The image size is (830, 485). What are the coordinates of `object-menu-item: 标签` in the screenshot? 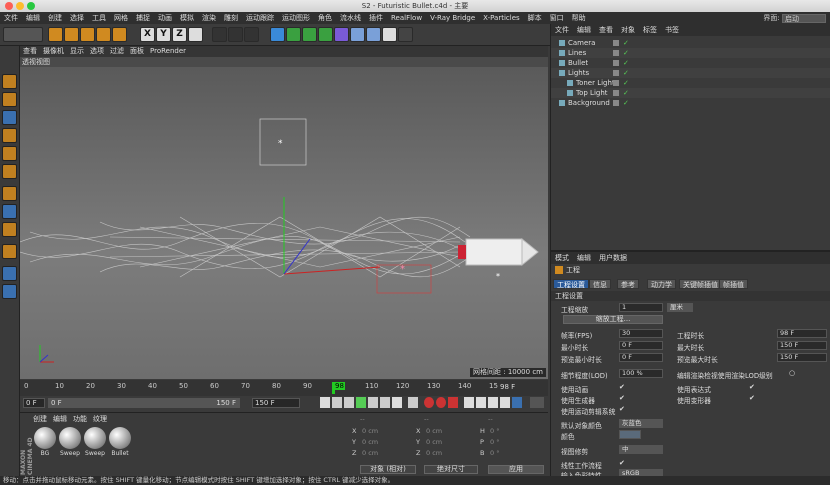 It's located at (650, 30).